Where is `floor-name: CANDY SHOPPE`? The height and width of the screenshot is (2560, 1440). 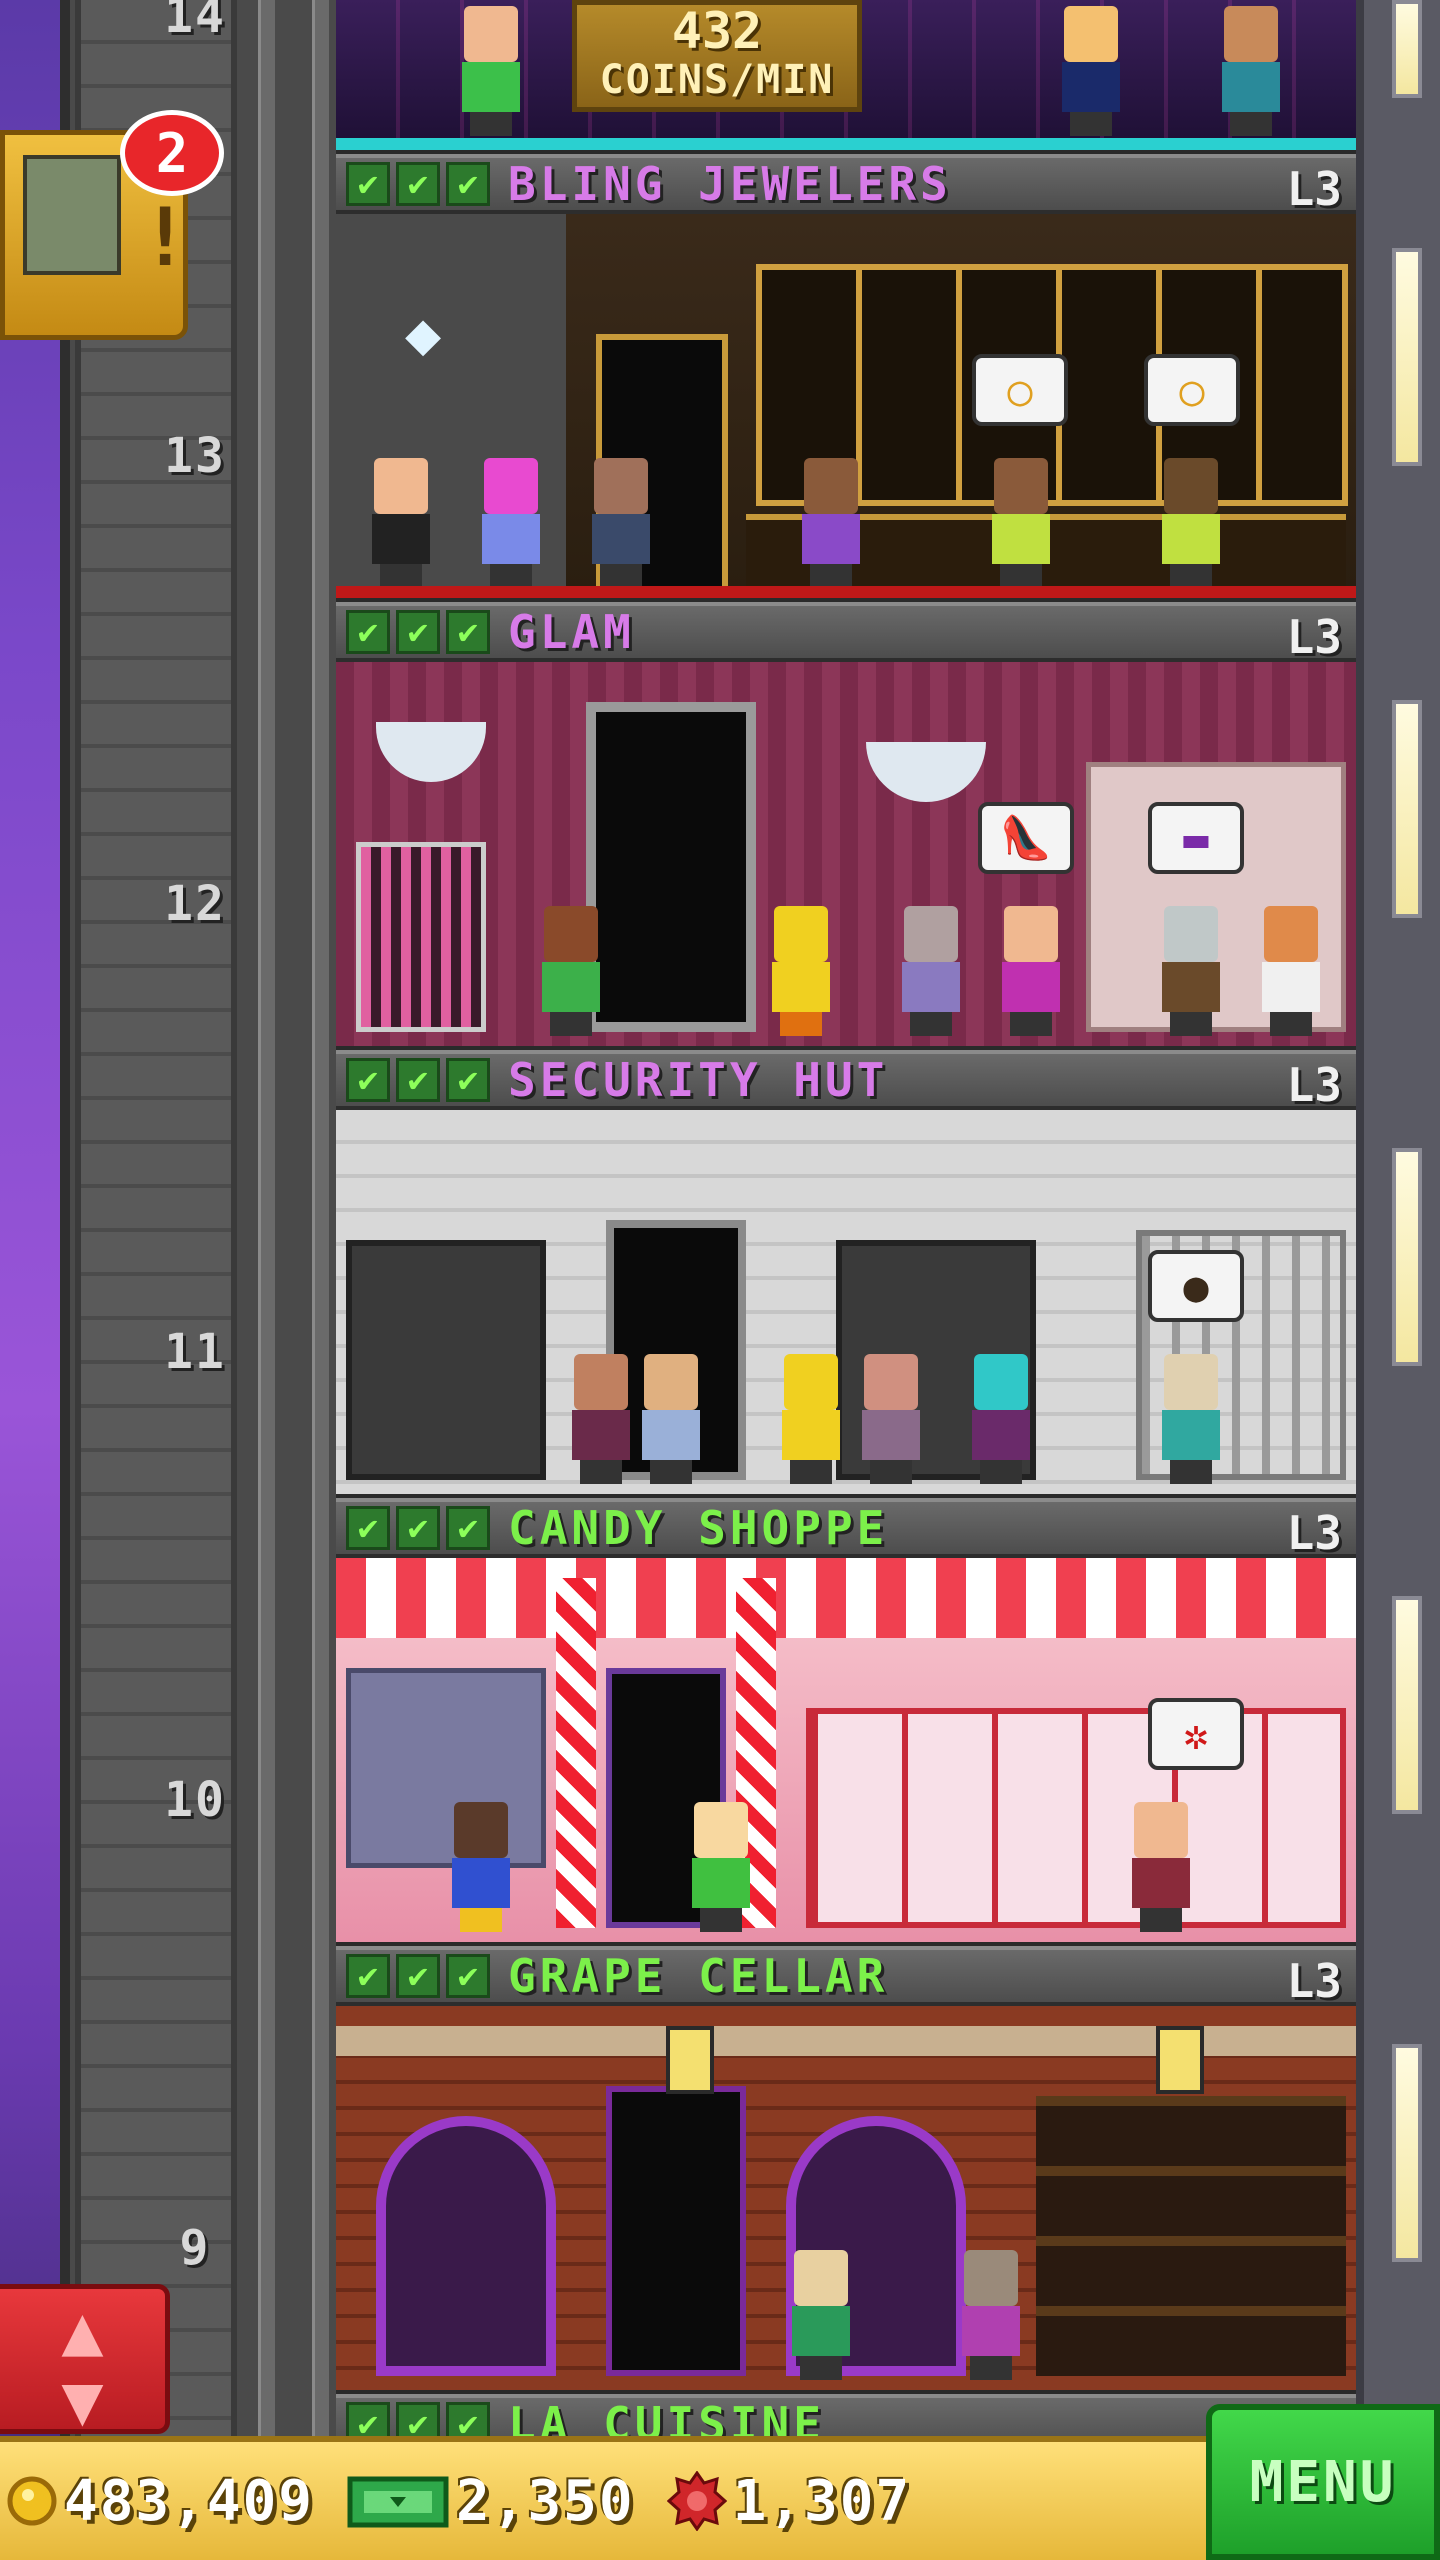 floor-name: CANDY SHOPPE is located at coordinates (698, 1528).